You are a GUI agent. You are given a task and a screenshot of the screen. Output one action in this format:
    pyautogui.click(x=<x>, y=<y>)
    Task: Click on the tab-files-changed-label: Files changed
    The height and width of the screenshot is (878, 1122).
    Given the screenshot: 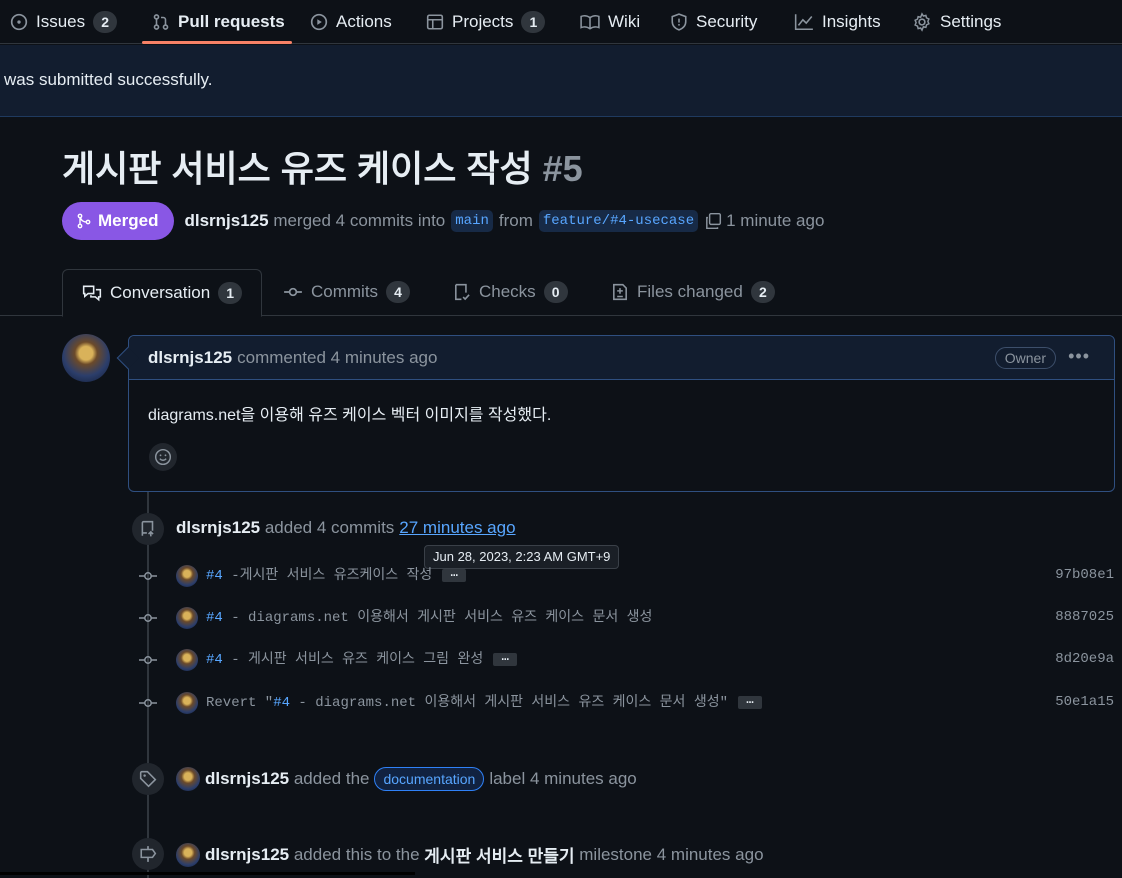 What is the action you would take?
    pyautogui.click(x=690, y=291)
    